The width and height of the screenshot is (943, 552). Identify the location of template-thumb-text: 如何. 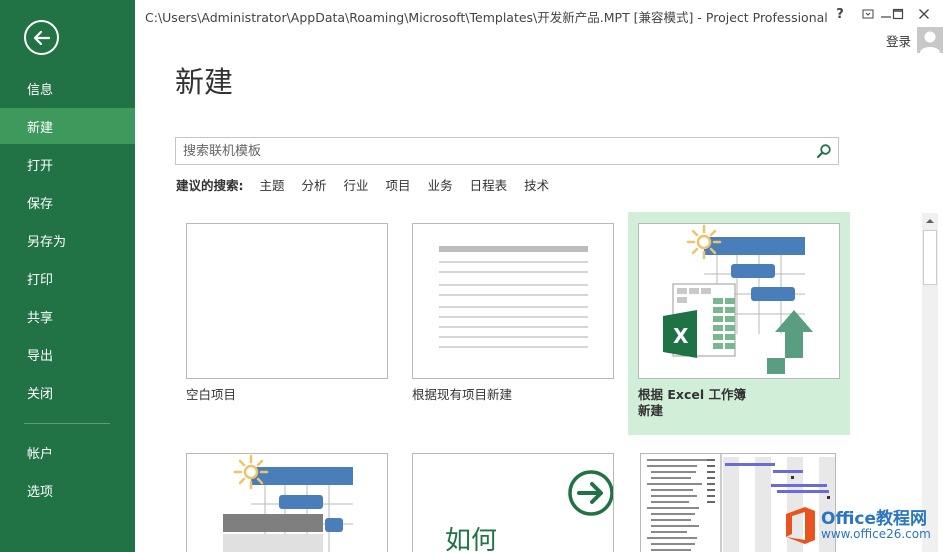
(471, 539).